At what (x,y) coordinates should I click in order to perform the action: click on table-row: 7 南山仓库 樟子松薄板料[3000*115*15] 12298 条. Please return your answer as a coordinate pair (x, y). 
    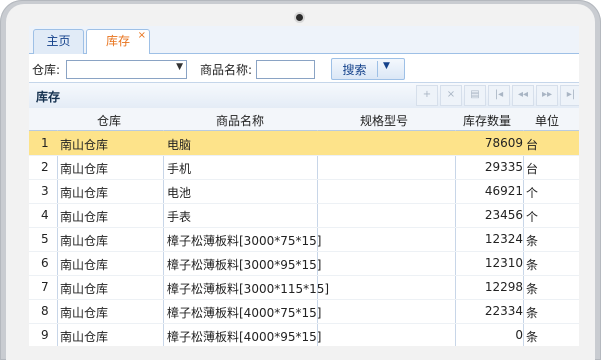
    Looking at the image, I should click on (304, 287).